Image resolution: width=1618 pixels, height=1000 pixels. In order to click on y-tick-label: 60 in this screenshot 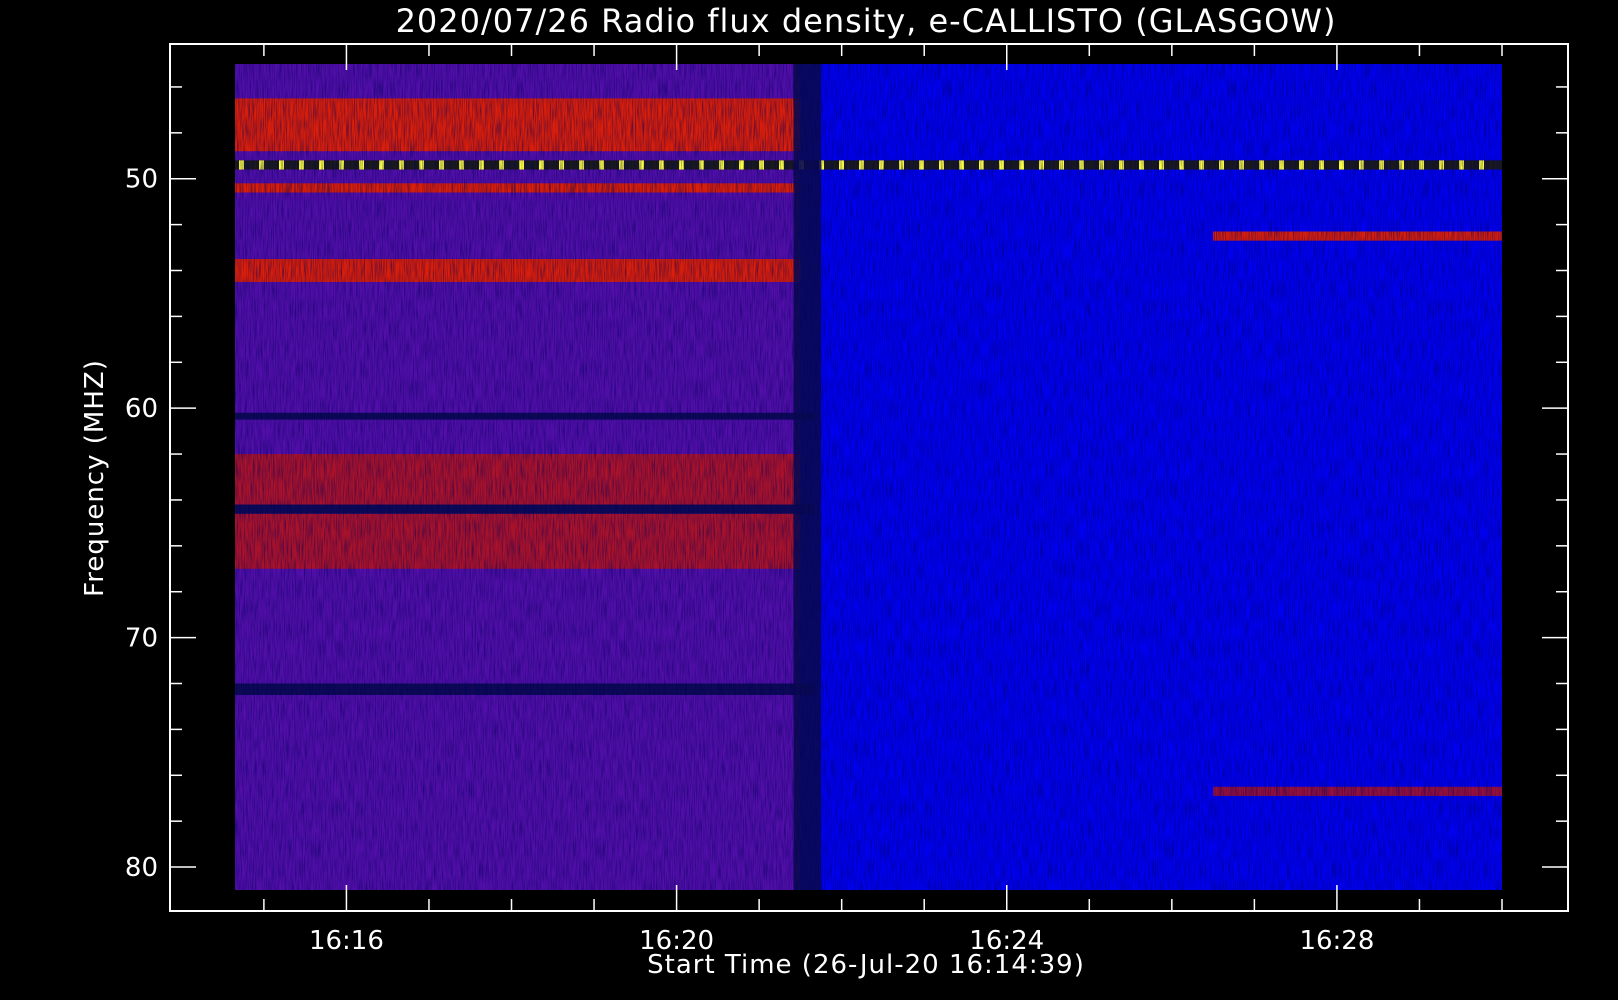, I will do `click(141, 409)`.